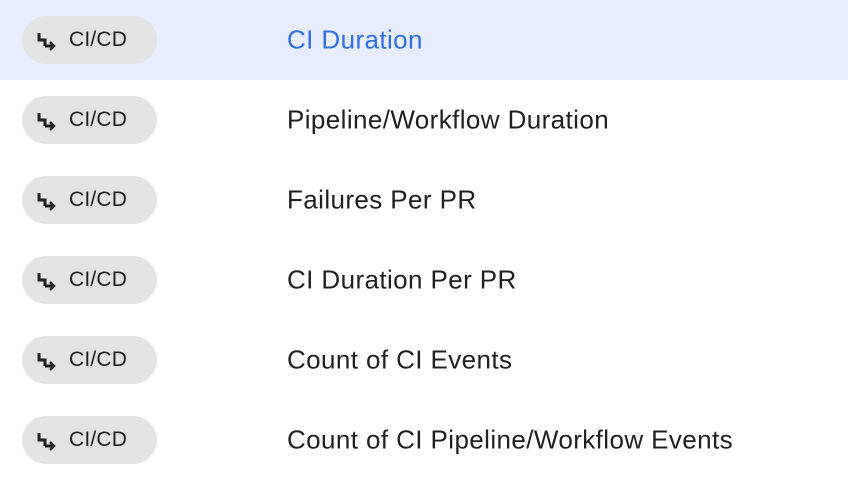  What do you see at coordinates (402, 279) in the screenshot?
I see `metric-title: CI Duration Per PR` at bounding box center [402, 279].